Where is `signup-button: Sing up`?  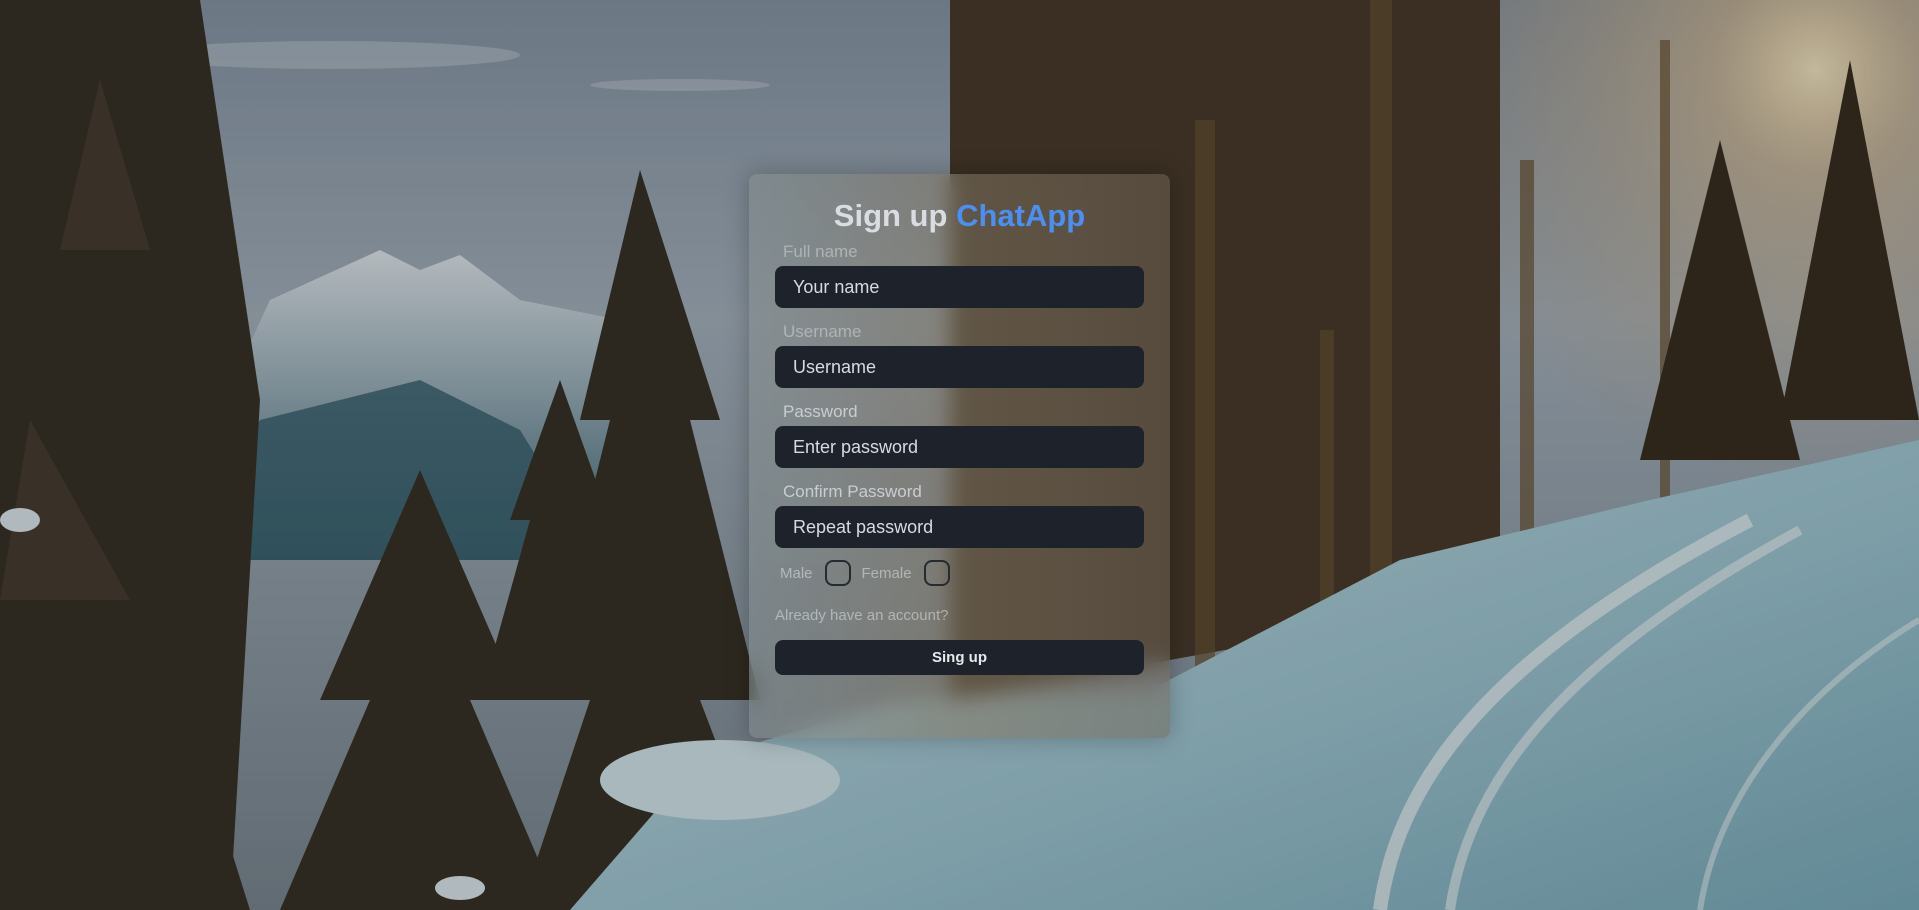
signup-button: Sing up is located at coordinates (959, 657).